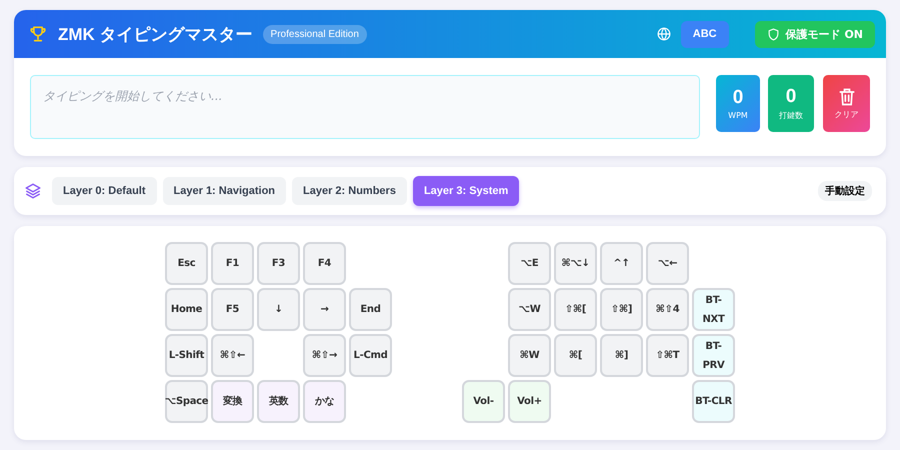 This screenshot has height=450, width=900. What do you see at coordinates (791, 103) in the screenshot?
I see `stat-tile: 0 打鍵数` at bounding box center [791, 103].